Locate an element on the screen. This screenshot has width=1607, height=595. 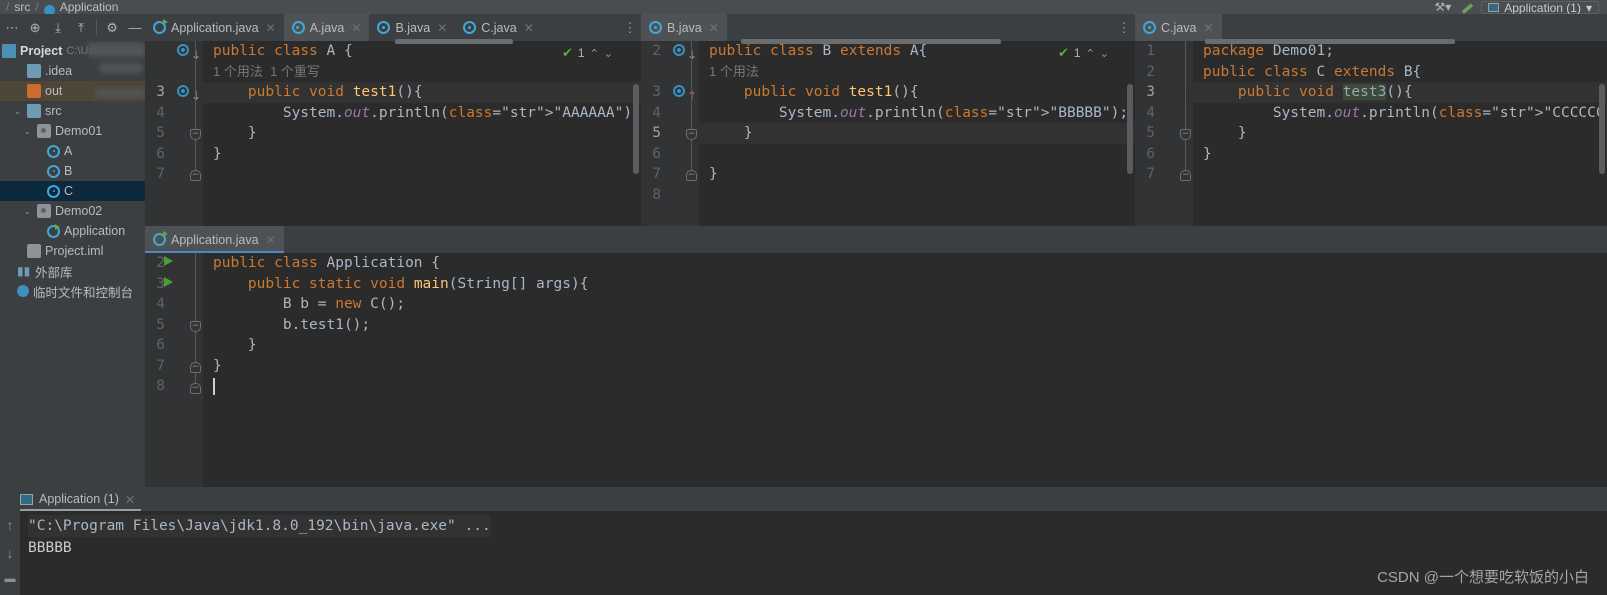
tree-item-C: C is located at coordinates (72, 191).